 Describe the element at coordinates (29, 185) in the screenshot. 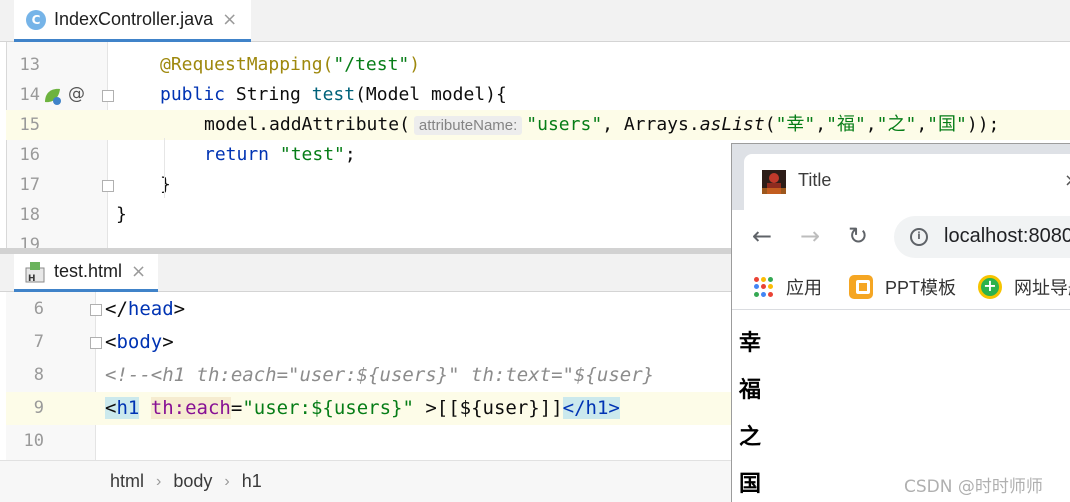

I see `line-number: 17` at that location.